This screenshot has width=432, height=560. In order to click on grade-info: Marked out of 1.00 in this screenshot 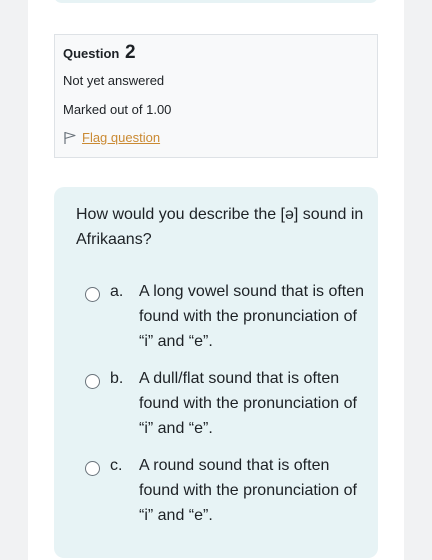, I will do `click(117, 109)`.